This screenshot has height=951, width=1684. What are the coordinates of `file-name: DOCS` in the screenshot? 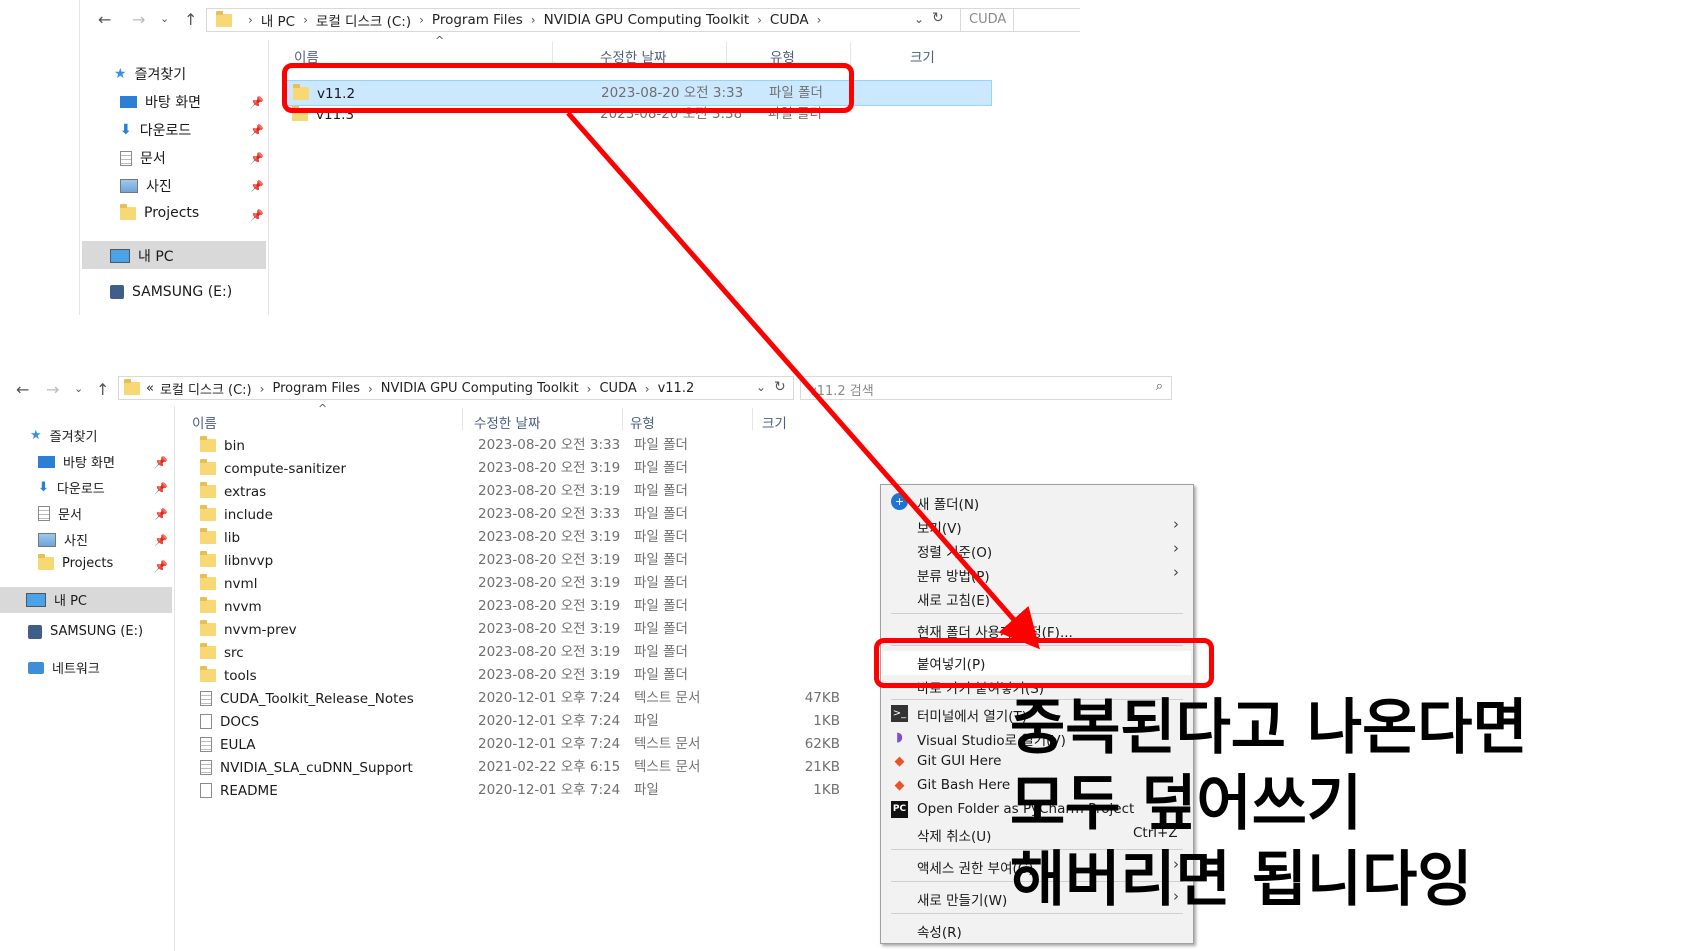 It's located at (240, 721).